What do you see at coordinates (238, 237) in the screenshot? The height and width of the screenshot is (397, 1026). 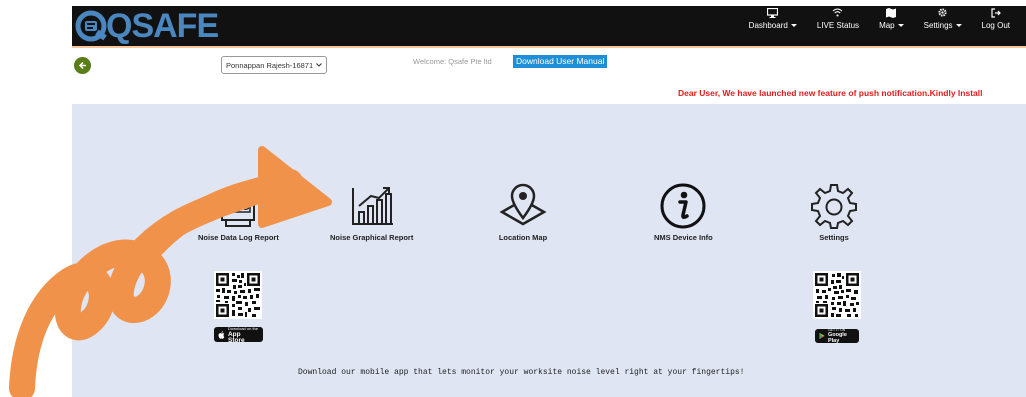 I see `tile-label: Noise Data Log Report` at bounding box center [238, 237].